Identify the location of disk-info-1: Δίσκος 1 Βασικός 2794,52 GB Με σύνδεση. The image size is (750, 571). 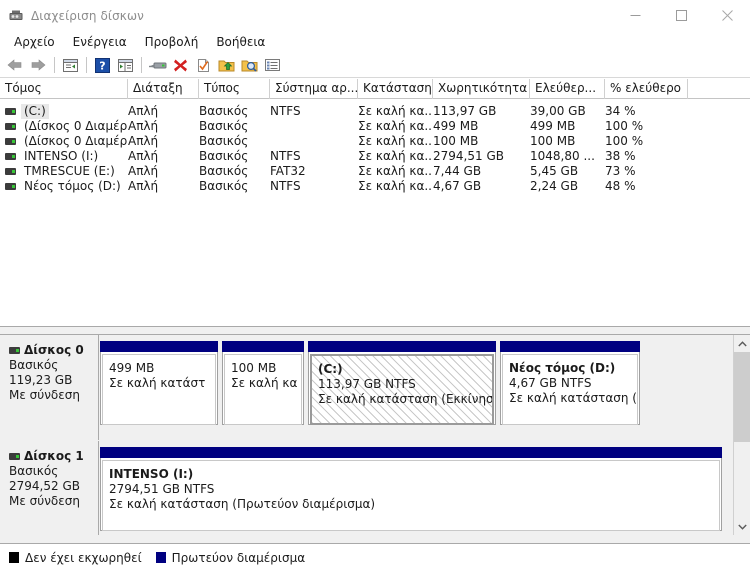
(50, 488).